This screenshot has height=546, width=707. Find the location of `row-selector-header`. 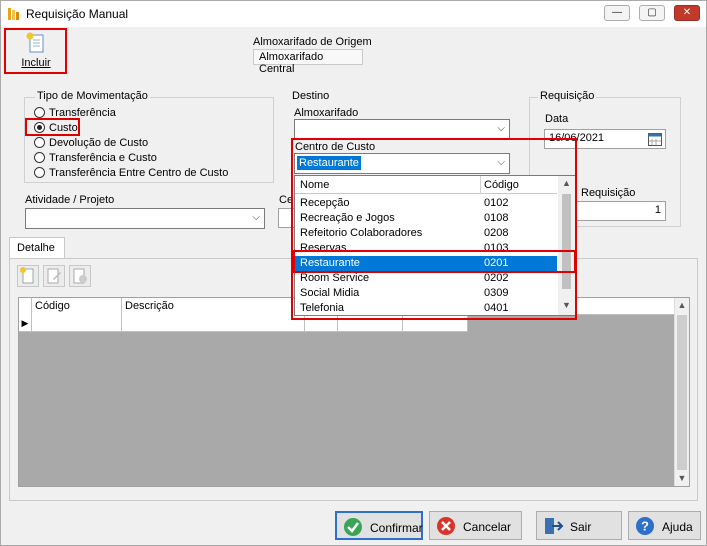

row-selector-header is located at coordinates (25, 306).